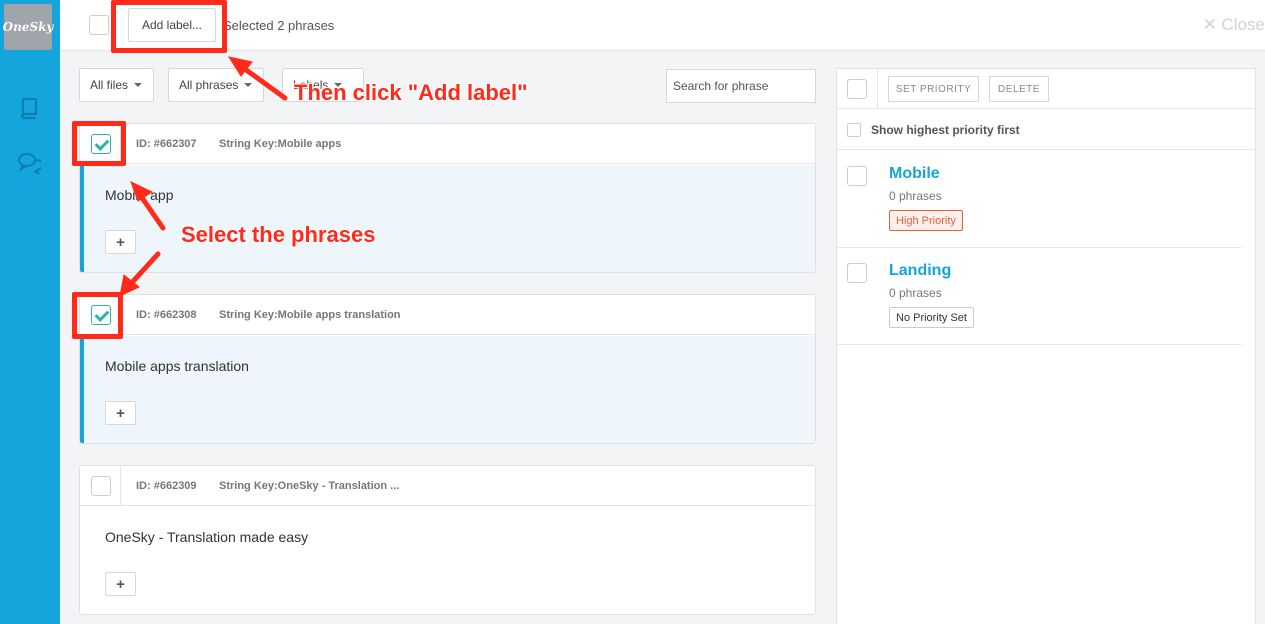  I want to click on toolbar: Add label... Selected 2 phrases ✕ Close, so click(662, 25).